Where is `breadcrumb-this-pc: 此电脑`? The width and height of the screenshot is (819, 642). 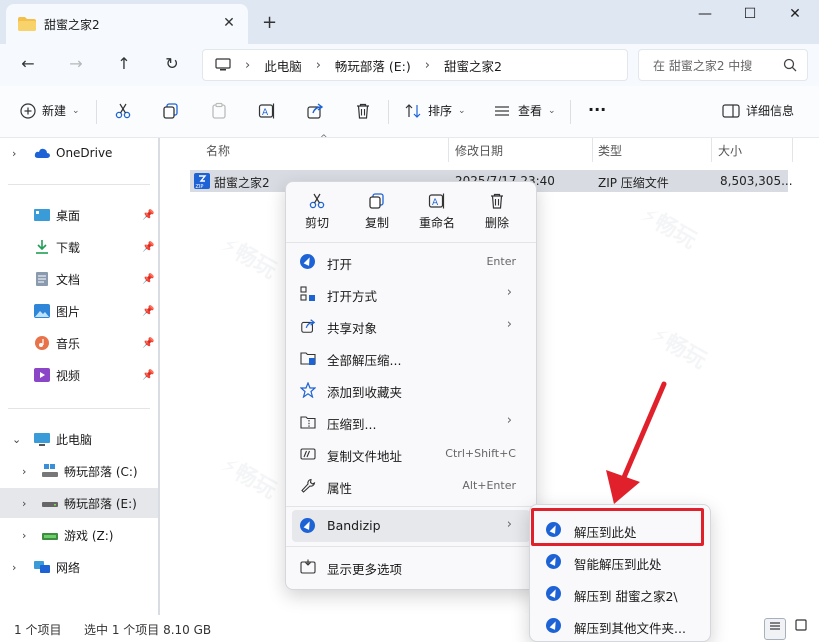 breadcrumb-this-pc: 此电脑 is located at coordinates (283, 65).